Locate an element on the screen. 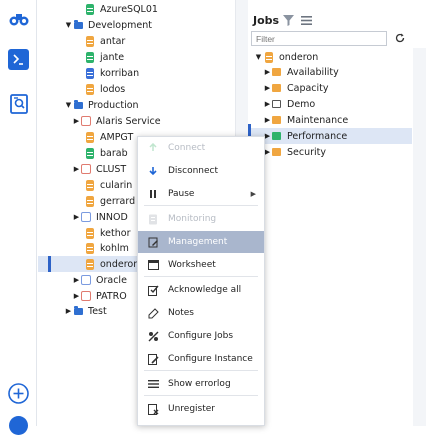 The width and height of the screenshot is (426, 435). configure-instance-icon is located at coordinates (153, 359).